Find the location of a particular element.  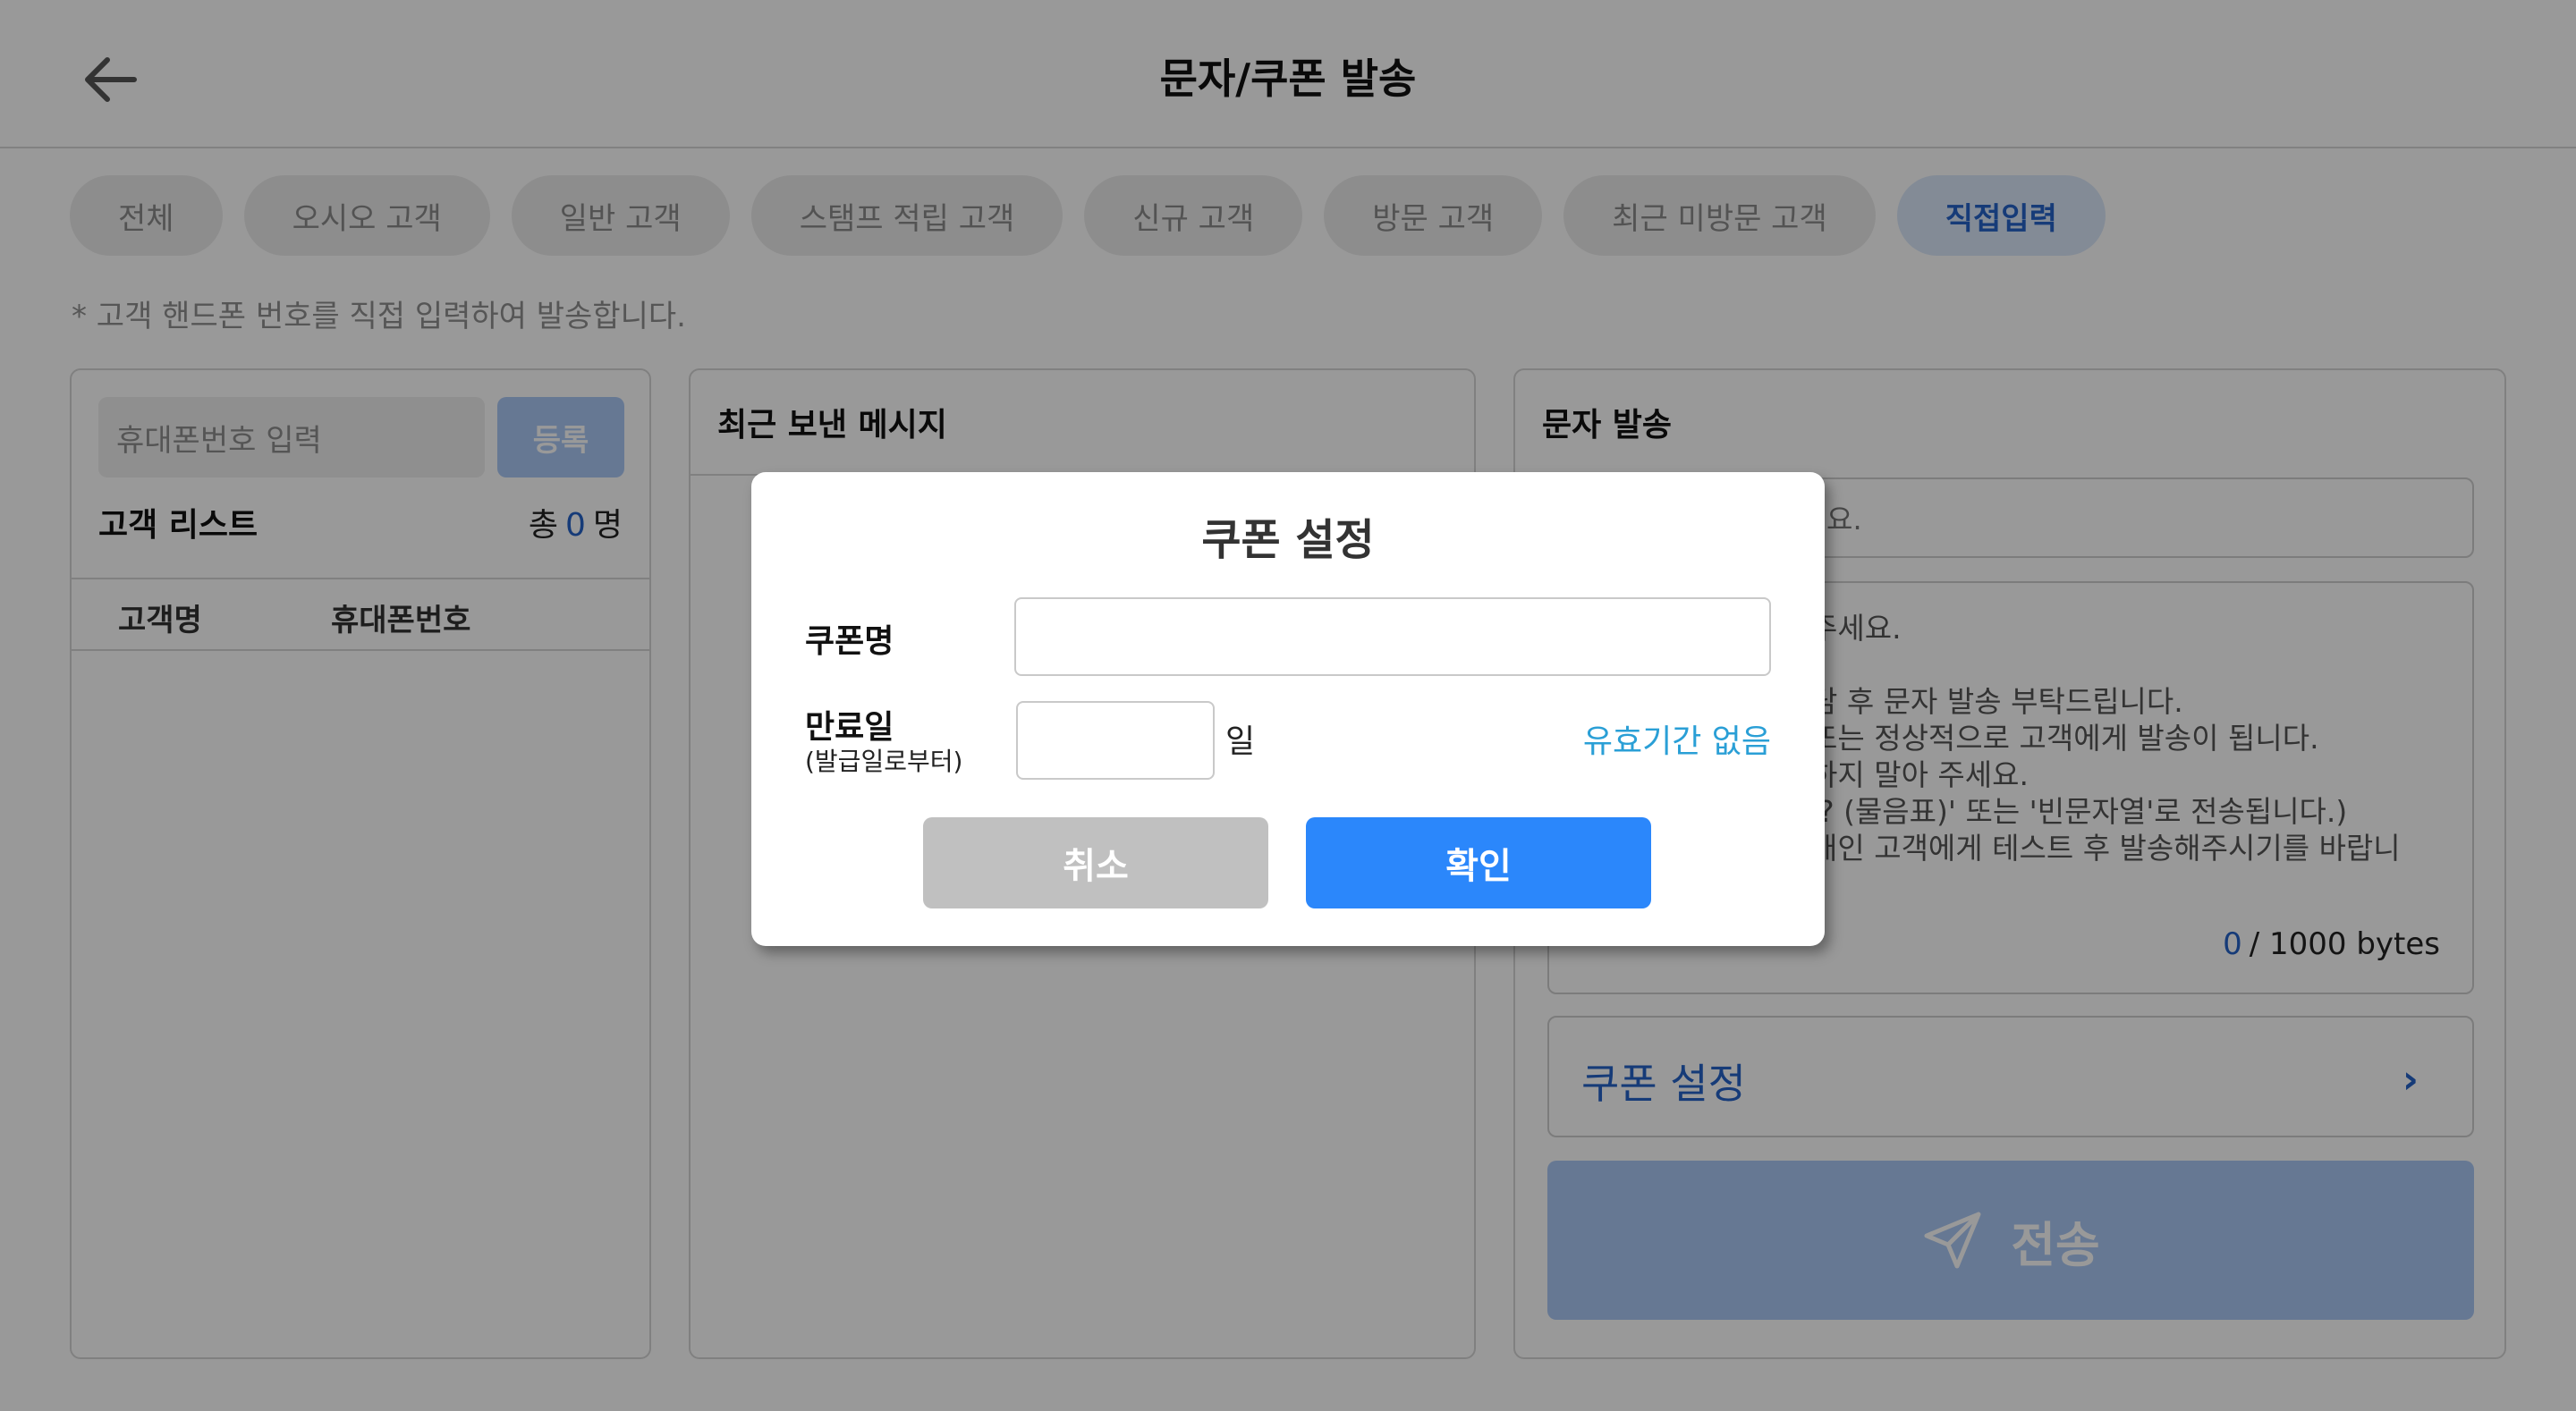

expiry-days-input is located at coordinates (1115, 740).